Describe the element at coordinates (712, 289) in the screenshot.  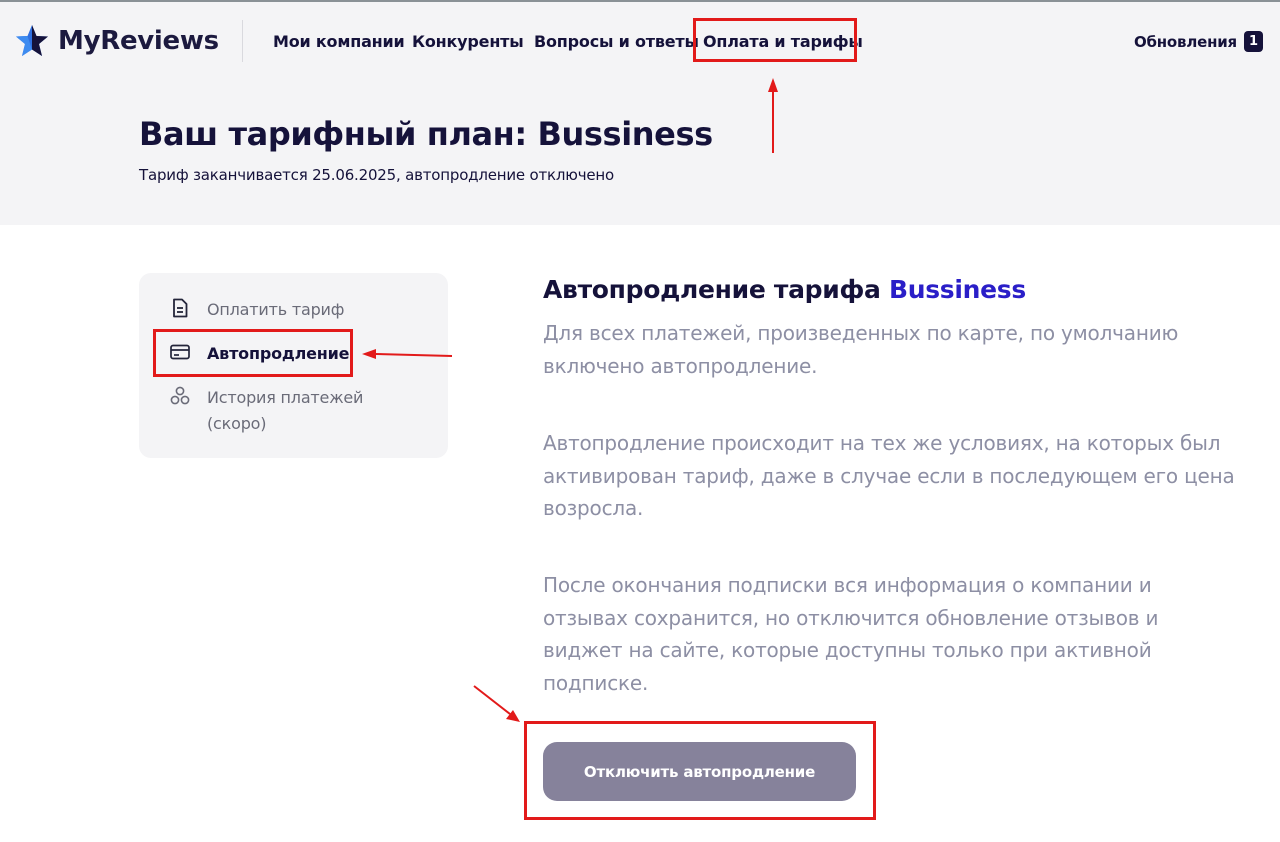
I see `title-prefix: Автопродление тарифа` at that location.